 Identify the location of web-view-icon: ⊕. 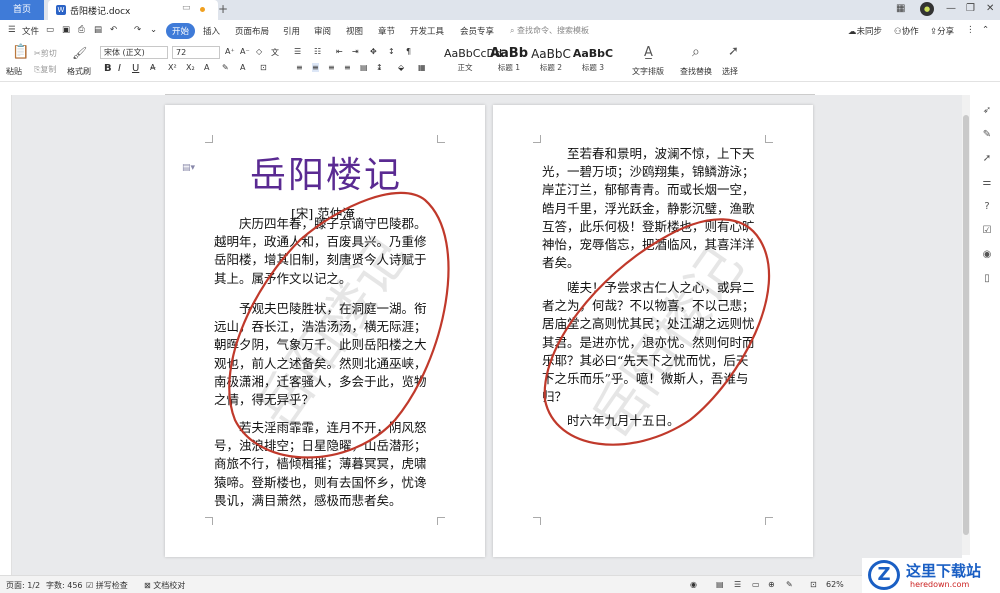
(771, 584).